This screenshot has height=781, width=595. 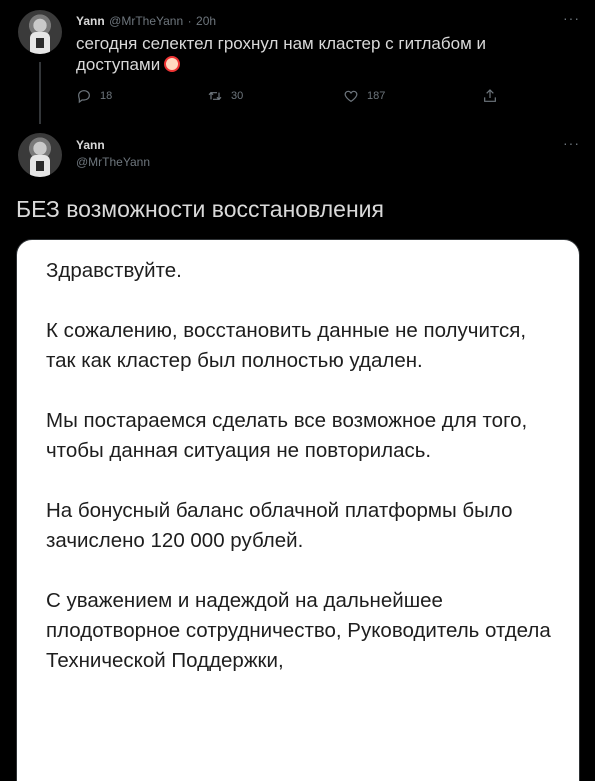 What do you see at coordinates (297, 158) in the screenshot?
I see `tweet-second-header: Yann @MrTheYann ···` at bounding box center [297, 158].